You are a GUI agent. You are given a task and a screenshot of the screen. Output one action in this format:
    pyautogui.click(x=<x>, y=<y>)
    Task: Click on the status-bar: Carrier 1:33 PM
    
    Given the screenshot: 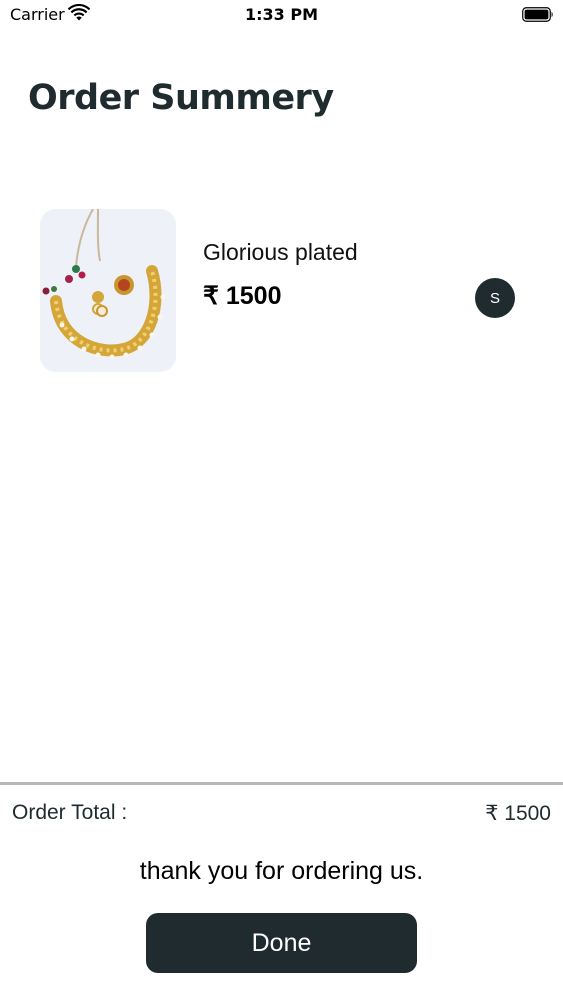 What is the action you would take?
    pyautogui.click(x=281, y=15)
    